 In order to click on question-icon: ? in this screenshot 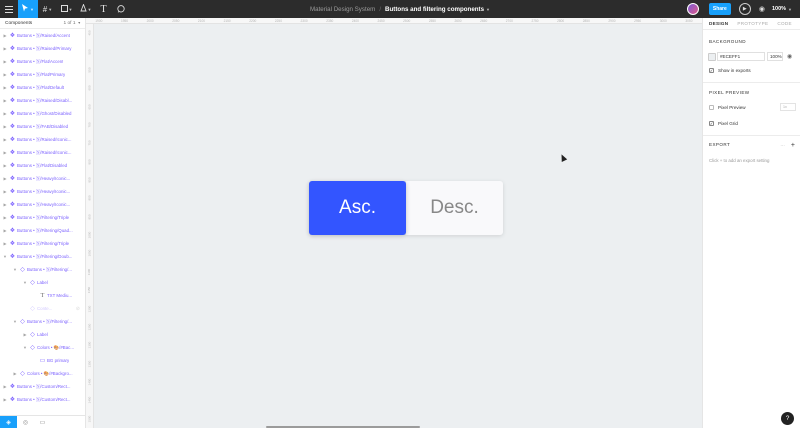, I will do `click(787, 418)`.